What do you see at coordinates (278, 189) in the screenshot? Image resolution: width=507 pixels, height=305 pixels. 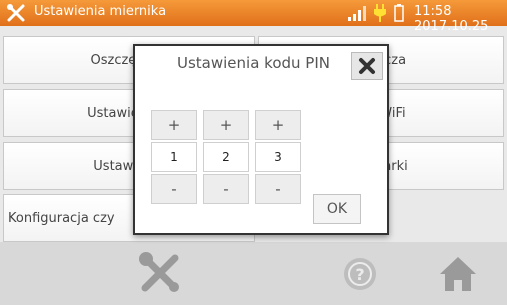 I see `digit-3-decrement-button: -` at bounding box center [278, 189].